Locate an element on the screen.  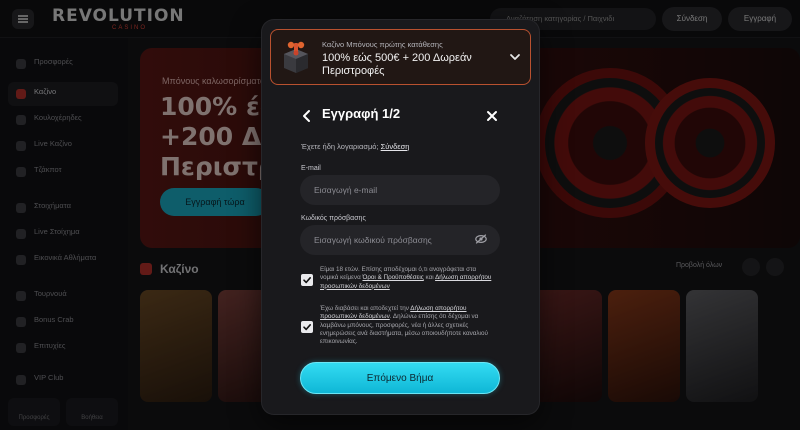
modal-title: Εγγραφή 1/2 is located at coordinates (361, 113).